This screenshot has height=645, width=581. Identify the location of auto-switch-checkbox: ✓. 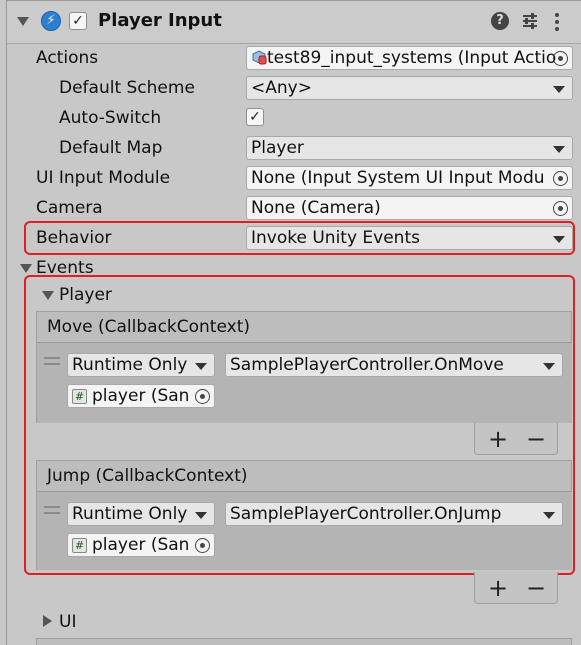
(255, 117).